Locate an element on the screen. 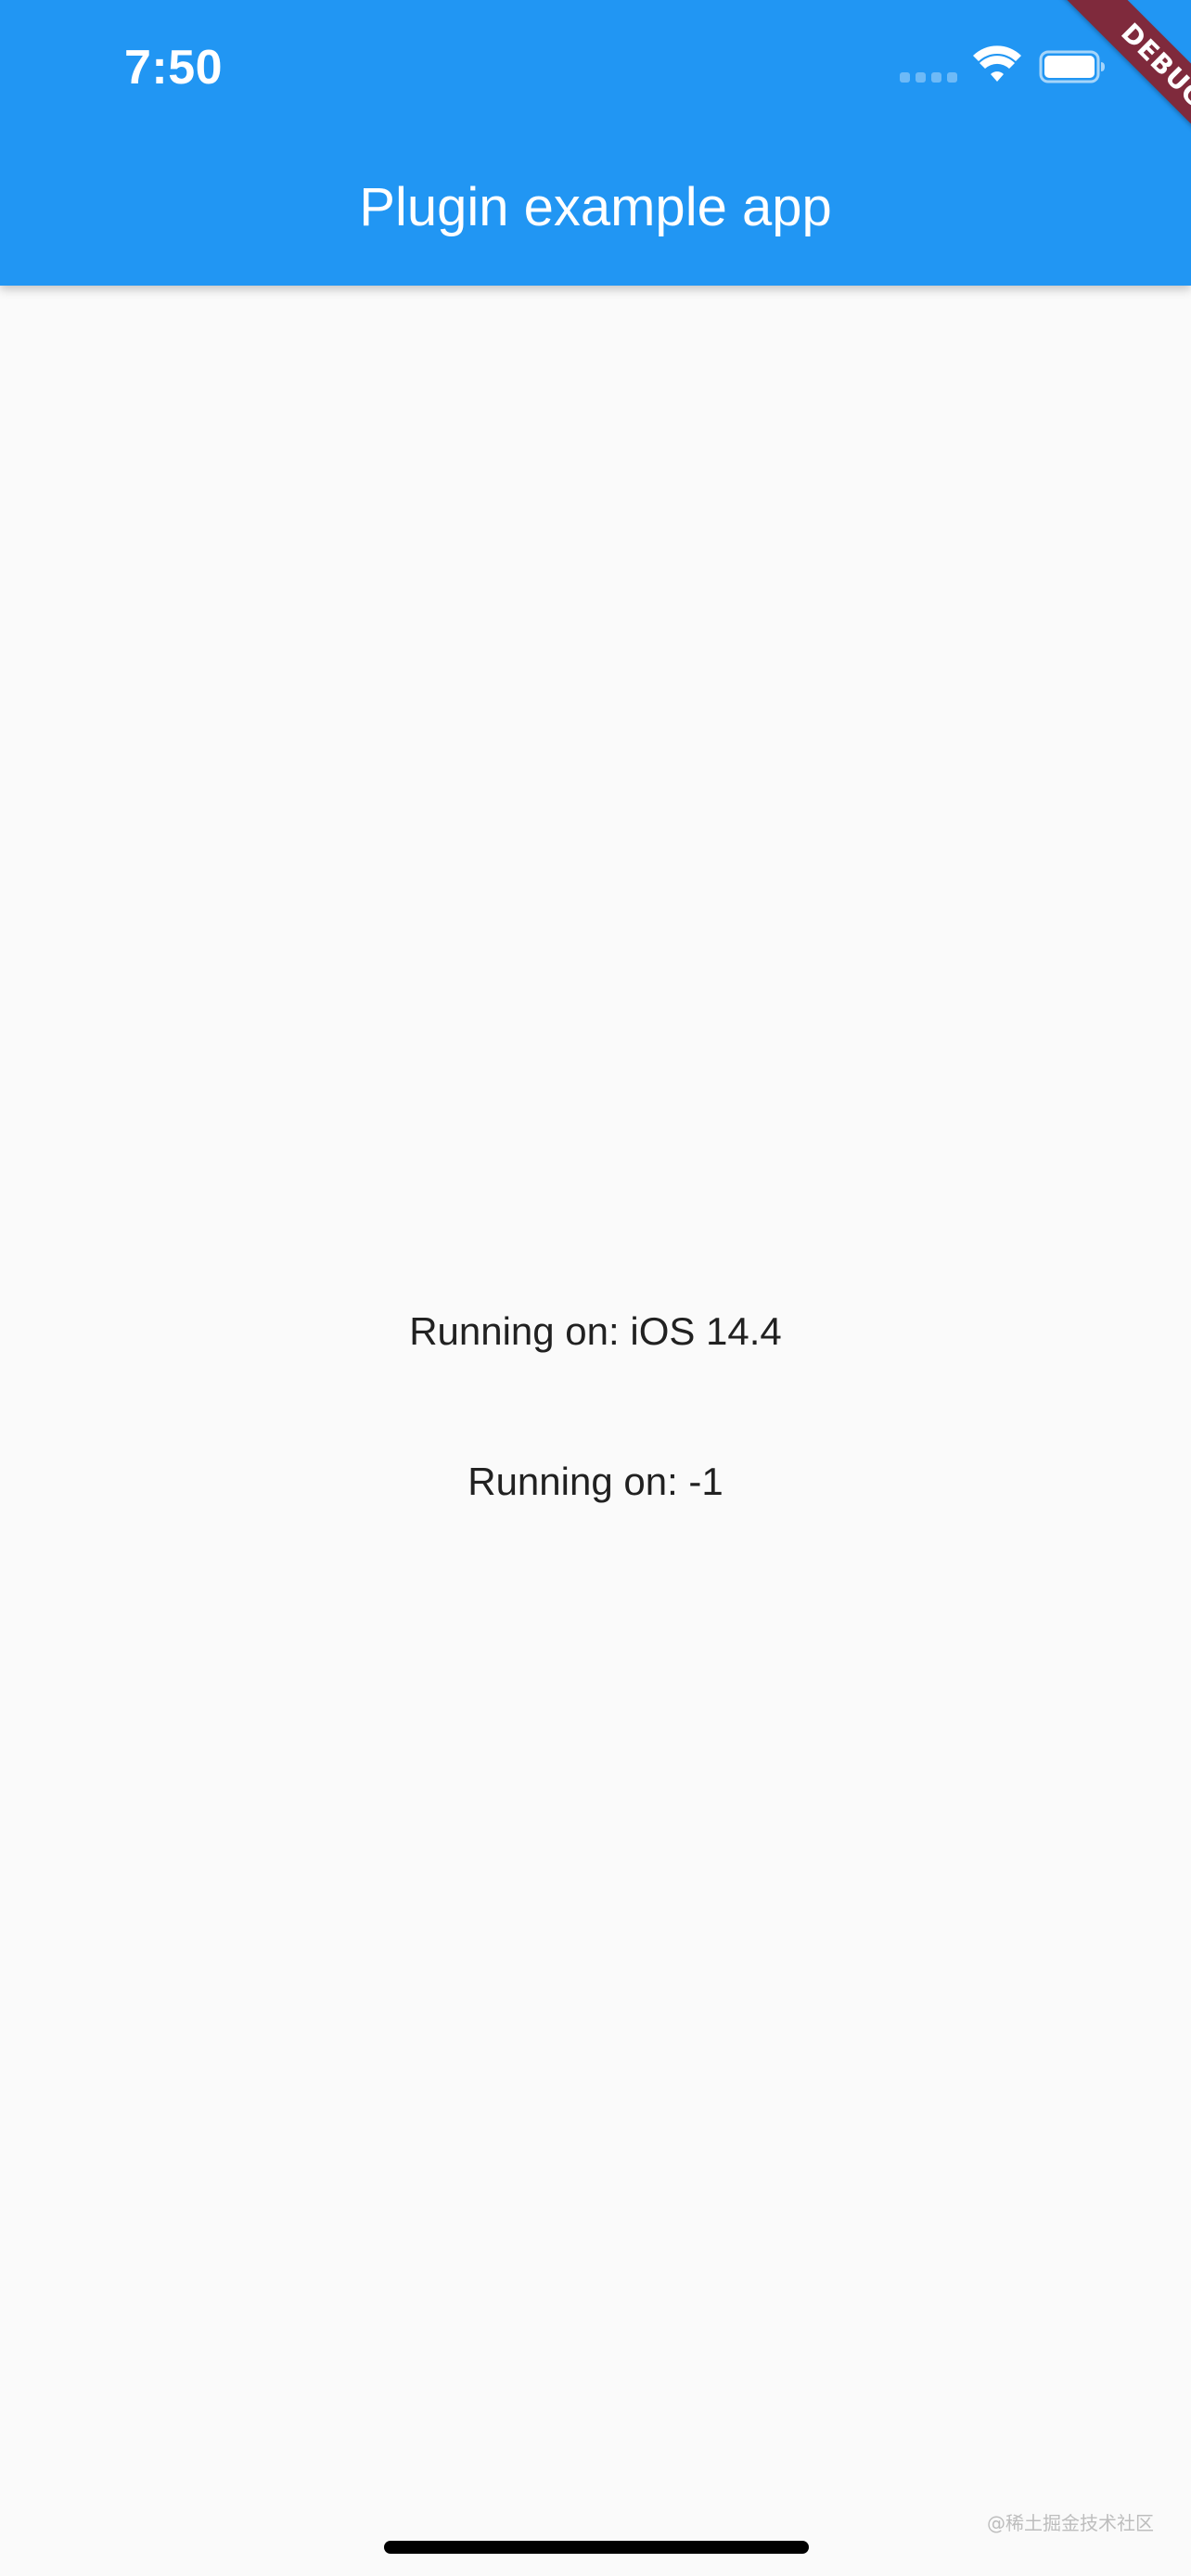 This screenshot has width=1191, height=2576. cellular-signal-icon is located at coordinates (929, 77).